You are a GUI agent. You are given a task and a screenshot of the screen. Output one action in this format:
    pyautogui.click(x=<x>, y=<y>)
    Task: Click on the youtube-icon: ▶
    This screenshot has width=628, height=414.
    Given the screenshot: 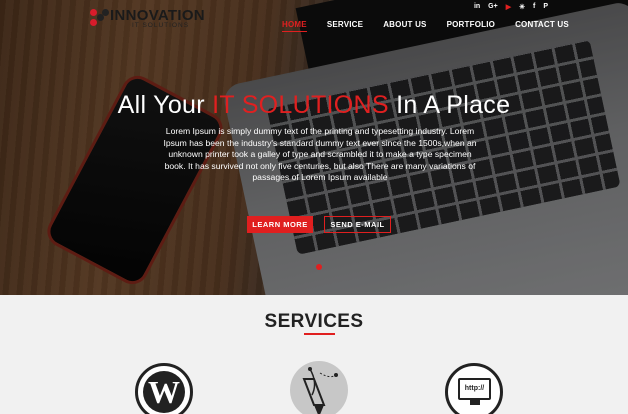 What is the action you would take?
    pyautogui.click(x=508, y=7)
    